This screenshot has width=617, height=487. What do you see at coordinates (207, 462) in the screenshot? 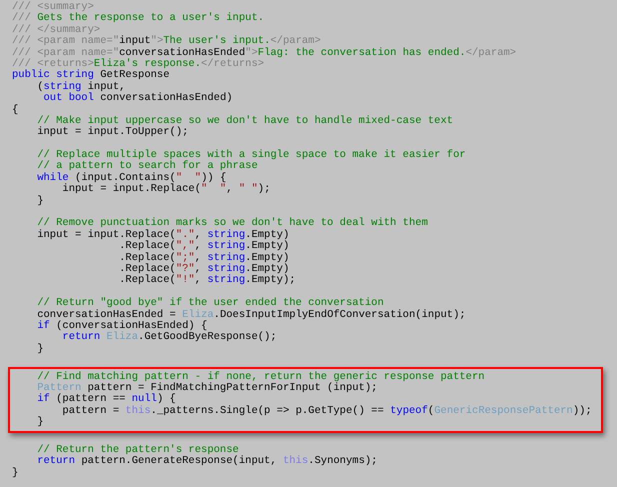
I see `code-line: return pattern.GenerateResponse(input, this.Synonyms);` at bounding box center [207, 462].